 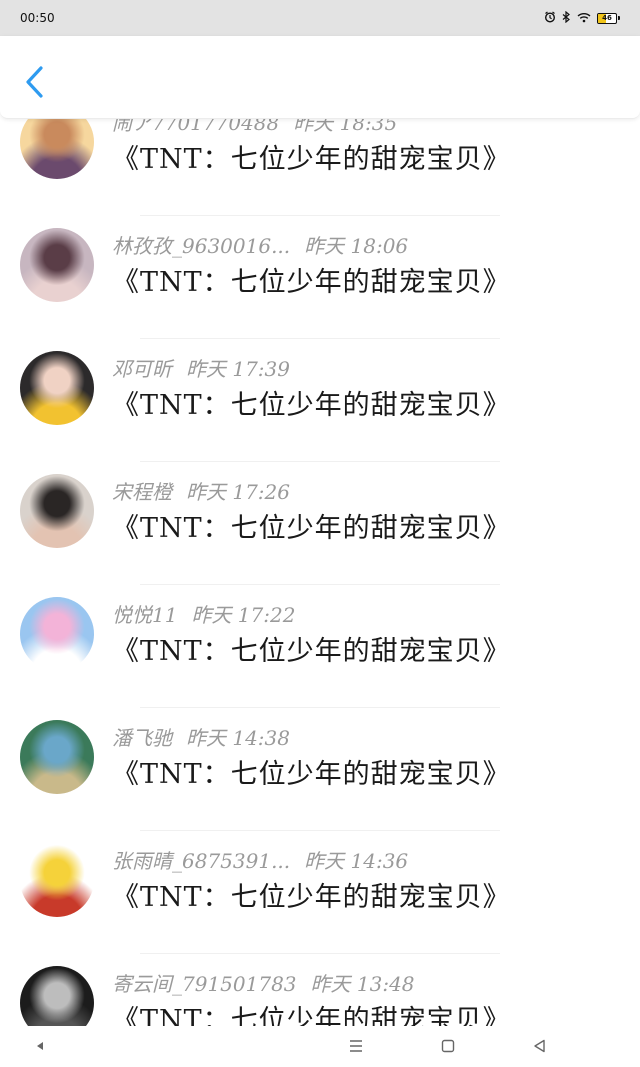 What do you see at coordinates (566, 17) in the screenshot?
I see `bluetooth-icon` at bounding box center [566, 17].